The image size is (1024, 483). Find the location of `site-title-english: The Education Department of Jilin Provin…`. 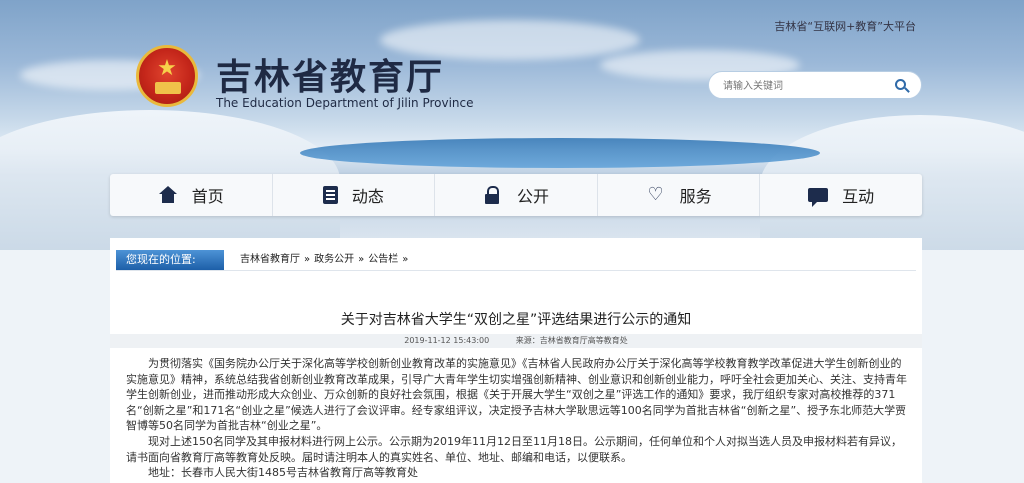

site-title-english: The Education Department of Jilin Provin… is located at coordinates (345, 103).